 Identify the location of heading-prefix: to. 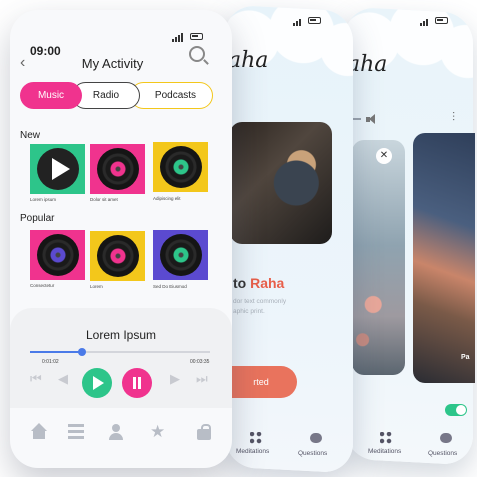
(240, 283).